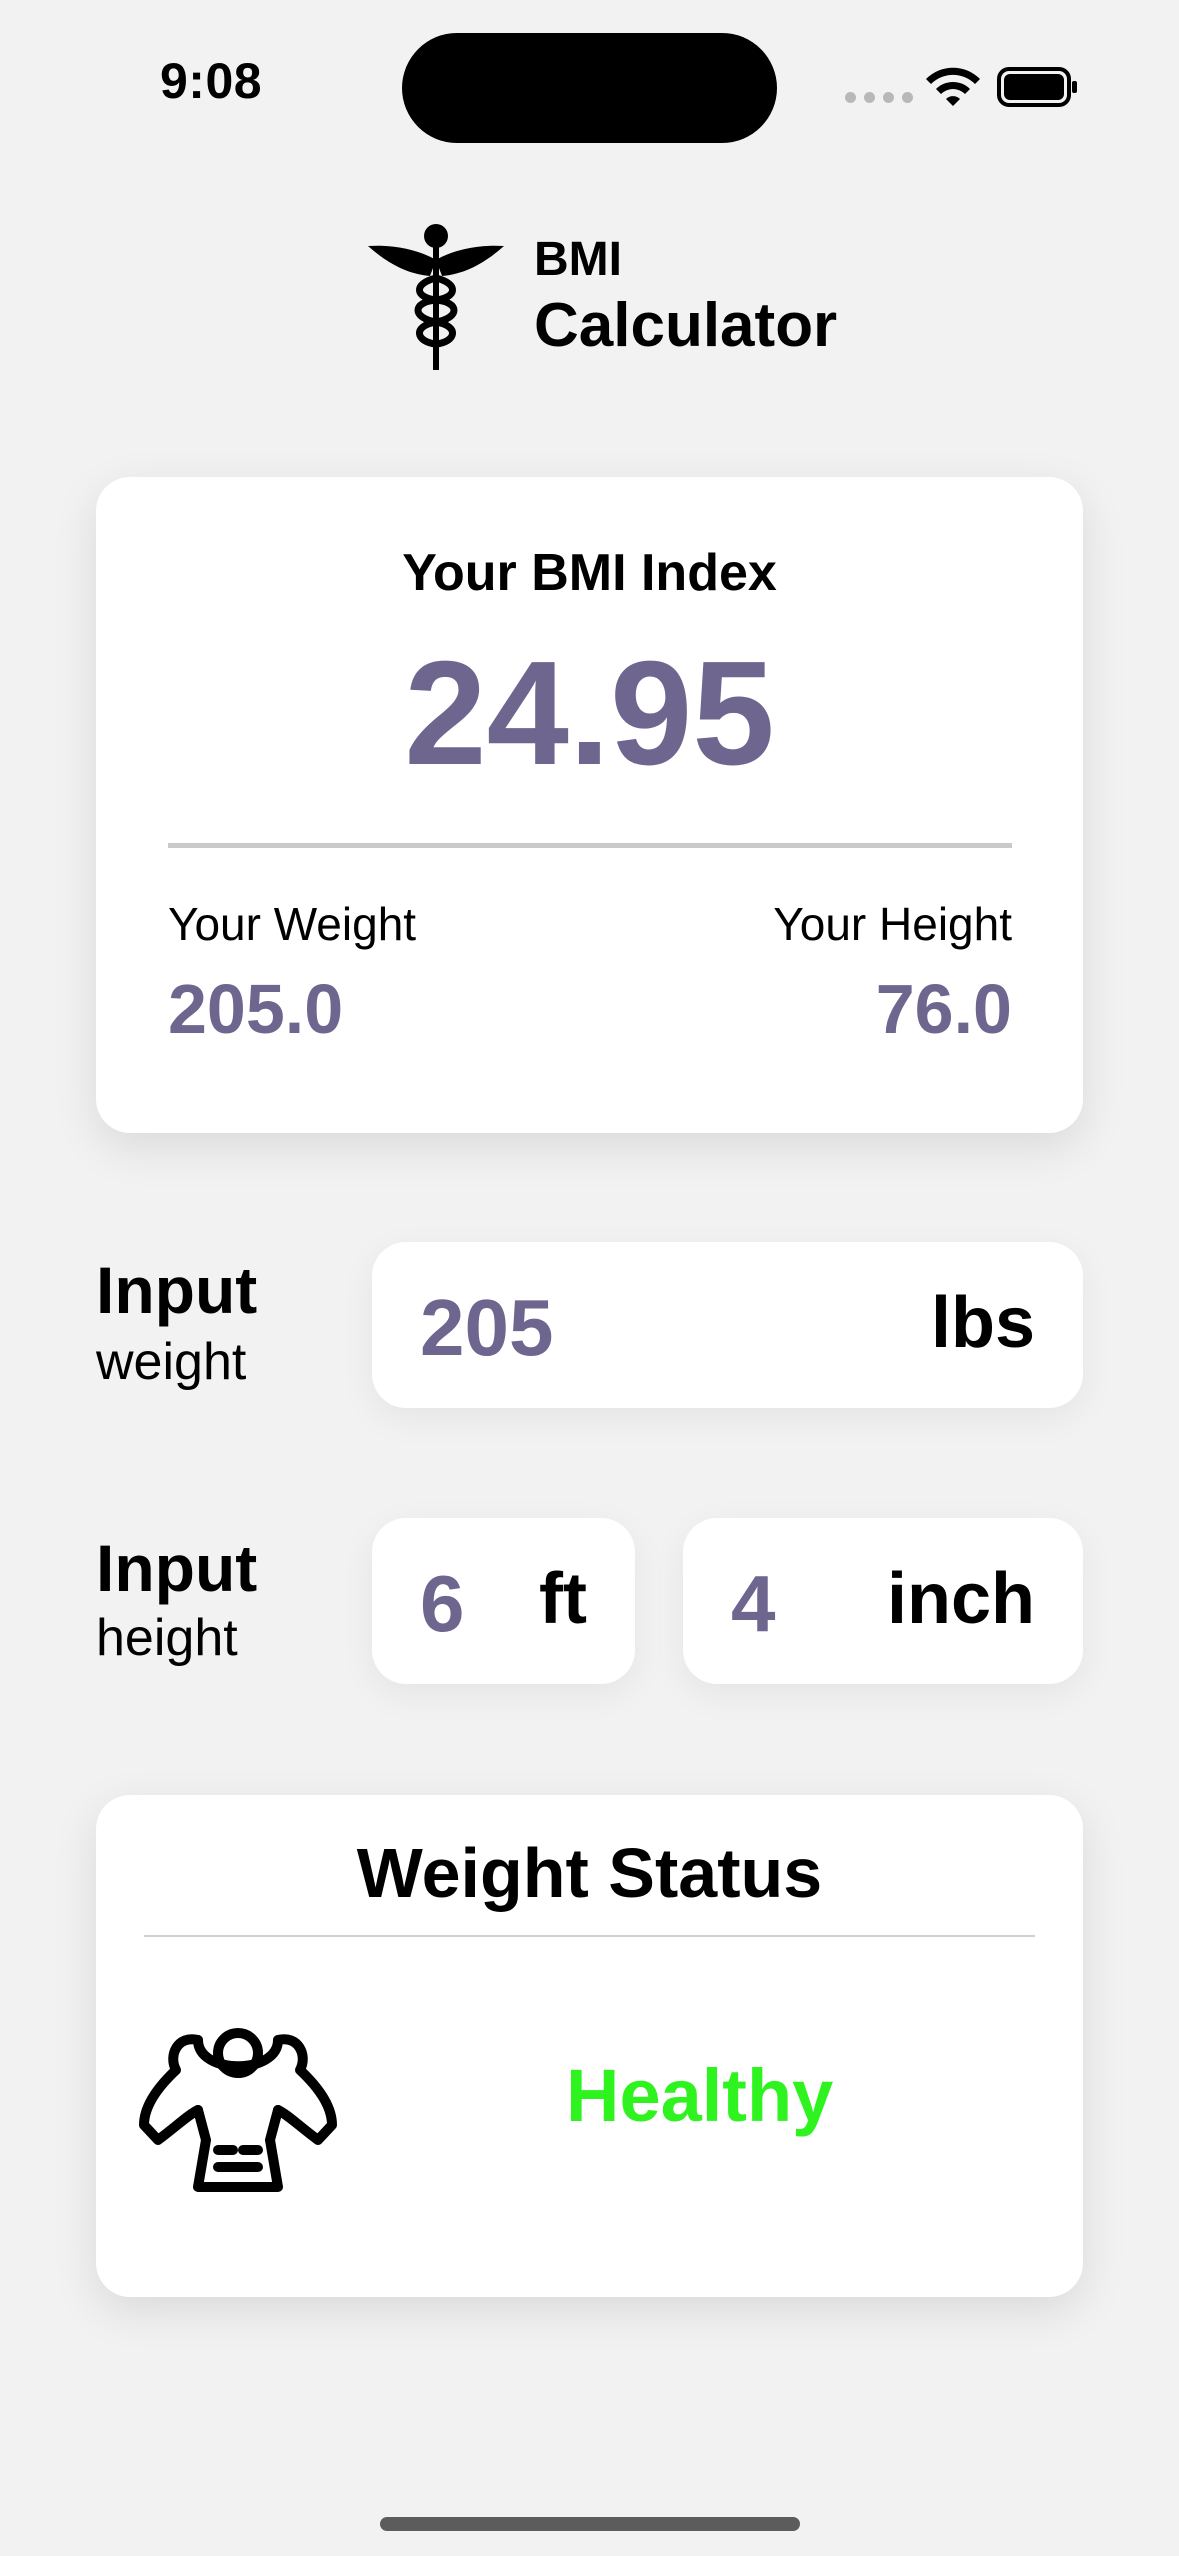  I want to click on height-input-label: Input, so click(177, 1568).